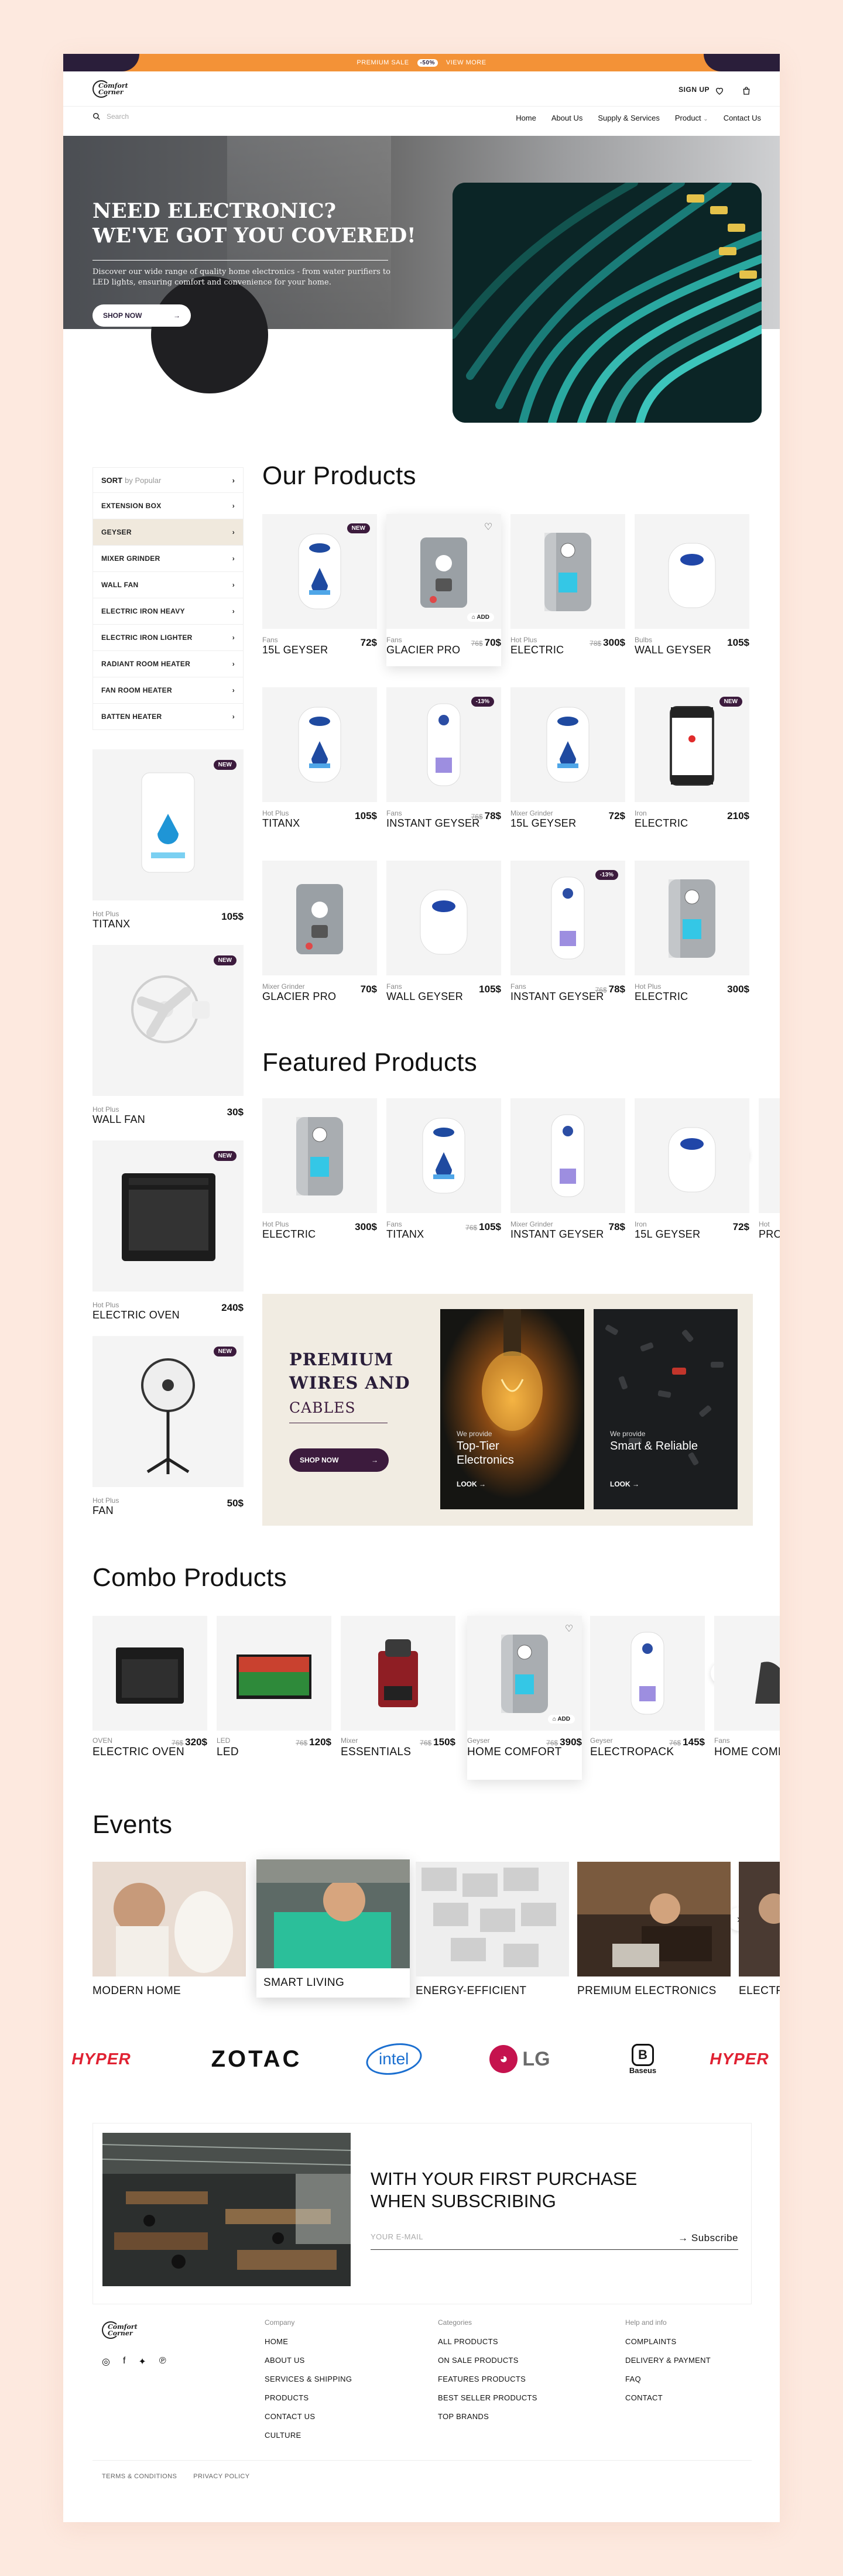 The image size is (843, 2576). What do you see at coordinates (691, 118) in the screenshot?
I see `nav-item-product: Product ⌄` at bounding box center [691, 118].